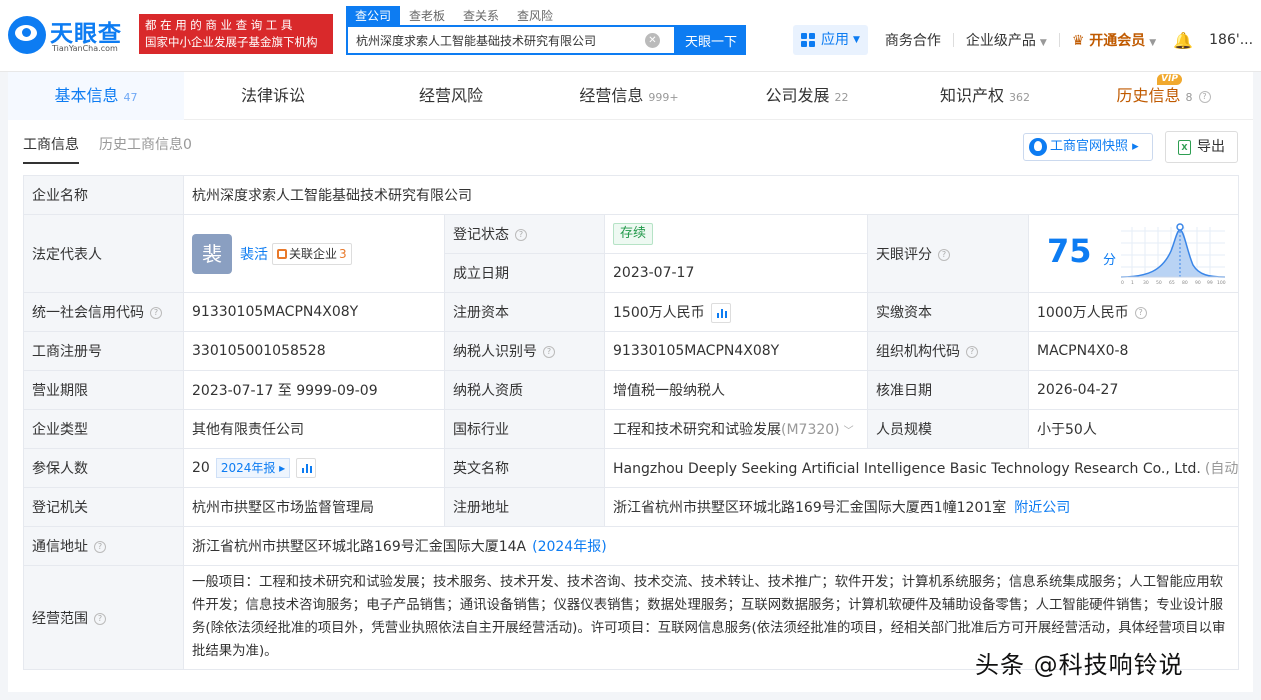 This screenshot has width=1261, height=700. What do you see at coordinates (1000, 41) in the screenshot?
I see `nav-enterprise-label: 企业级产品` at bounding box center [1000, 41].